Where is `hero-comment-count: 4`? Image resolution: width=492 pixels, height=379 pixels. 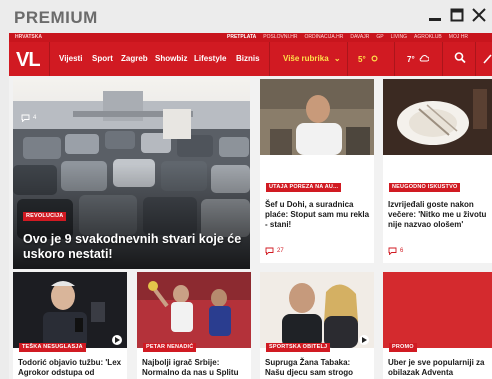
hero-comment-count: 4 is located at coordinates (28, 118).